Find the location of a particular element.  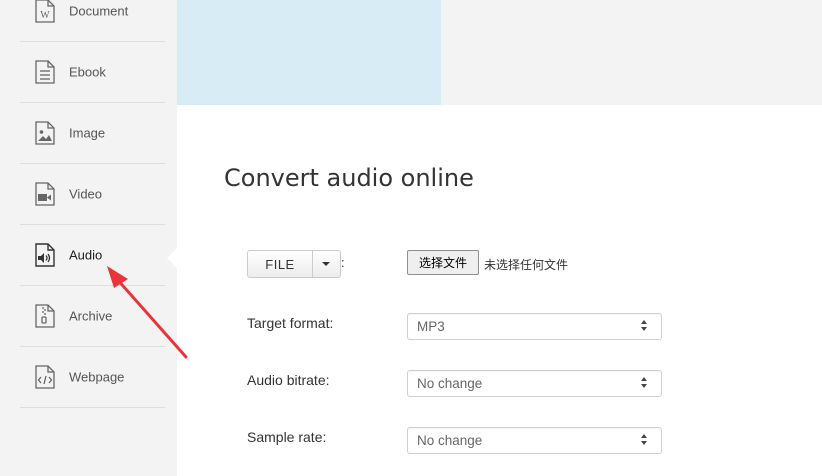

audio-bitrate-select: No change is located at coordinates (534, 383).